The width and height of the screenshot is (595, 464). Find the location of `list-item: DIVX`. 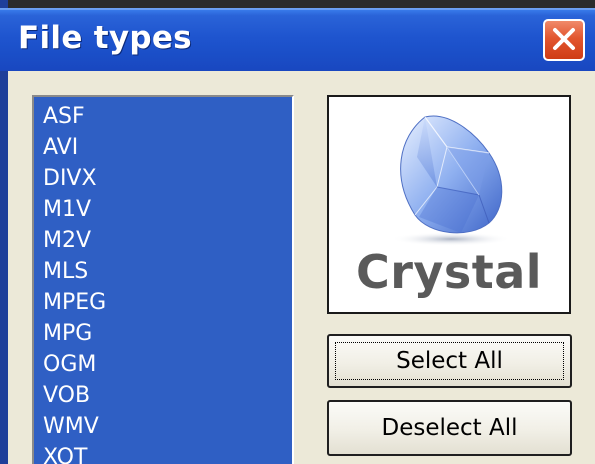

list-item: DIVX is located at coordinates (70, 178).